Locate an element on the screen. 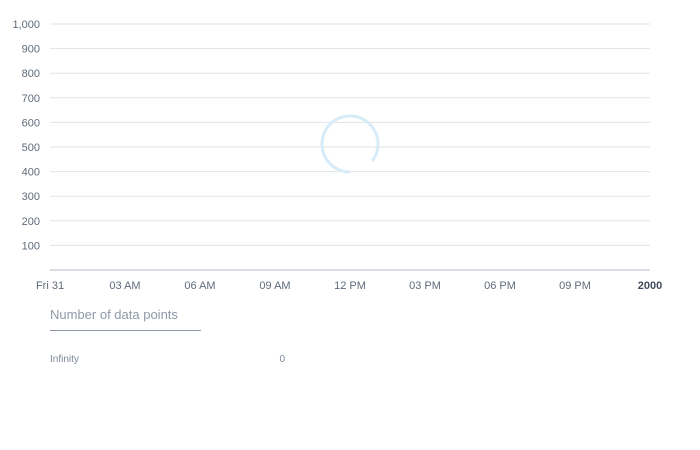  y-tick-label: 100 is located at coordinates (31, 246).